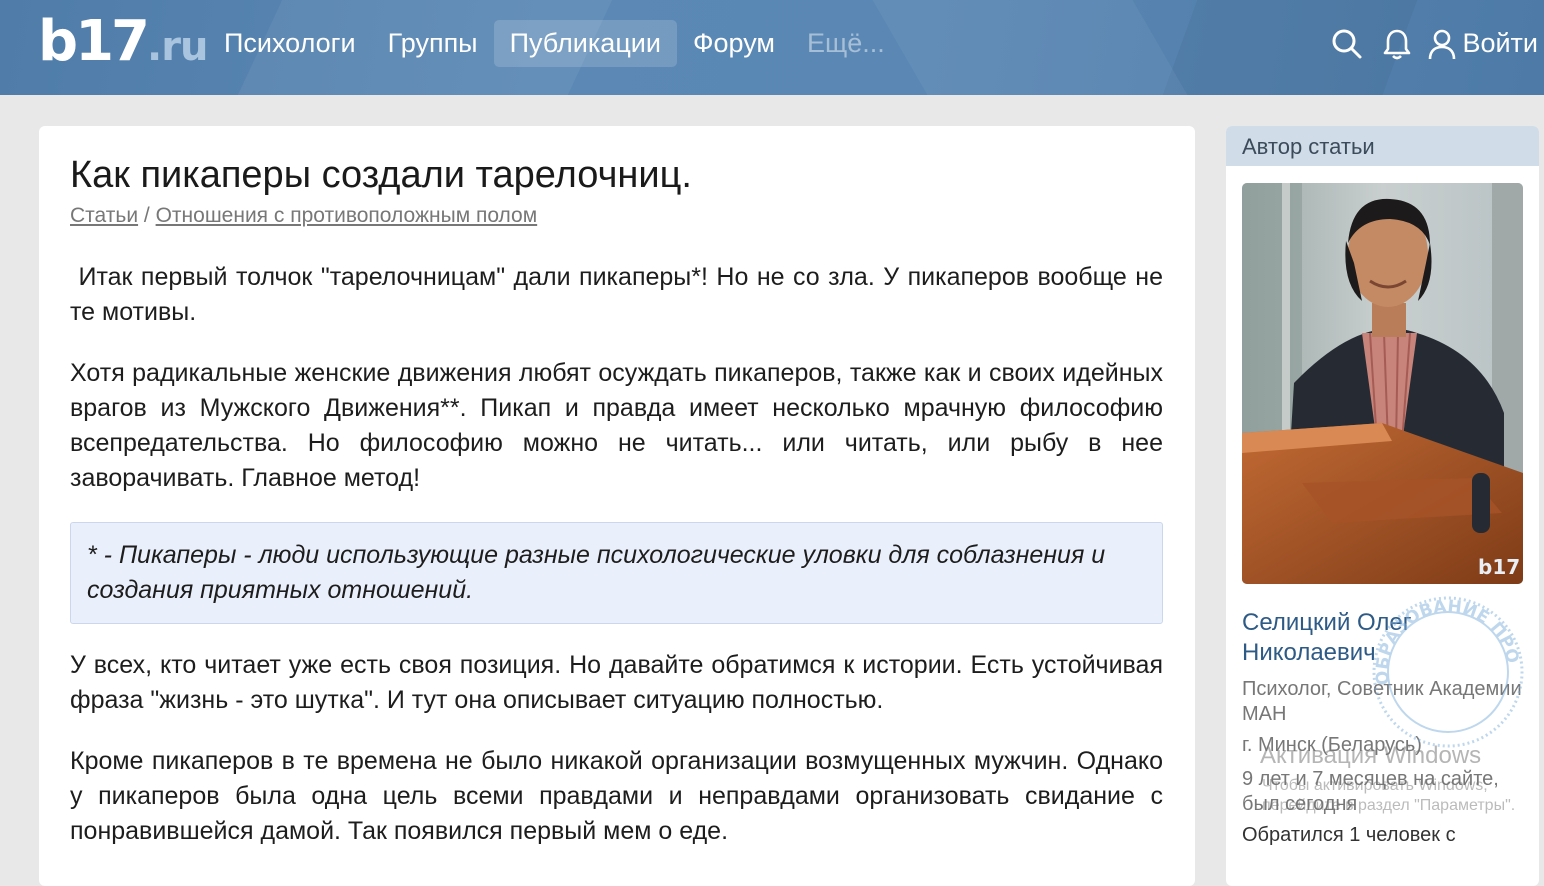 Image resolution: width=1544 pixels, height=886 pixels. I want to click on logo-domain-text: .ru, so click(177, 47).